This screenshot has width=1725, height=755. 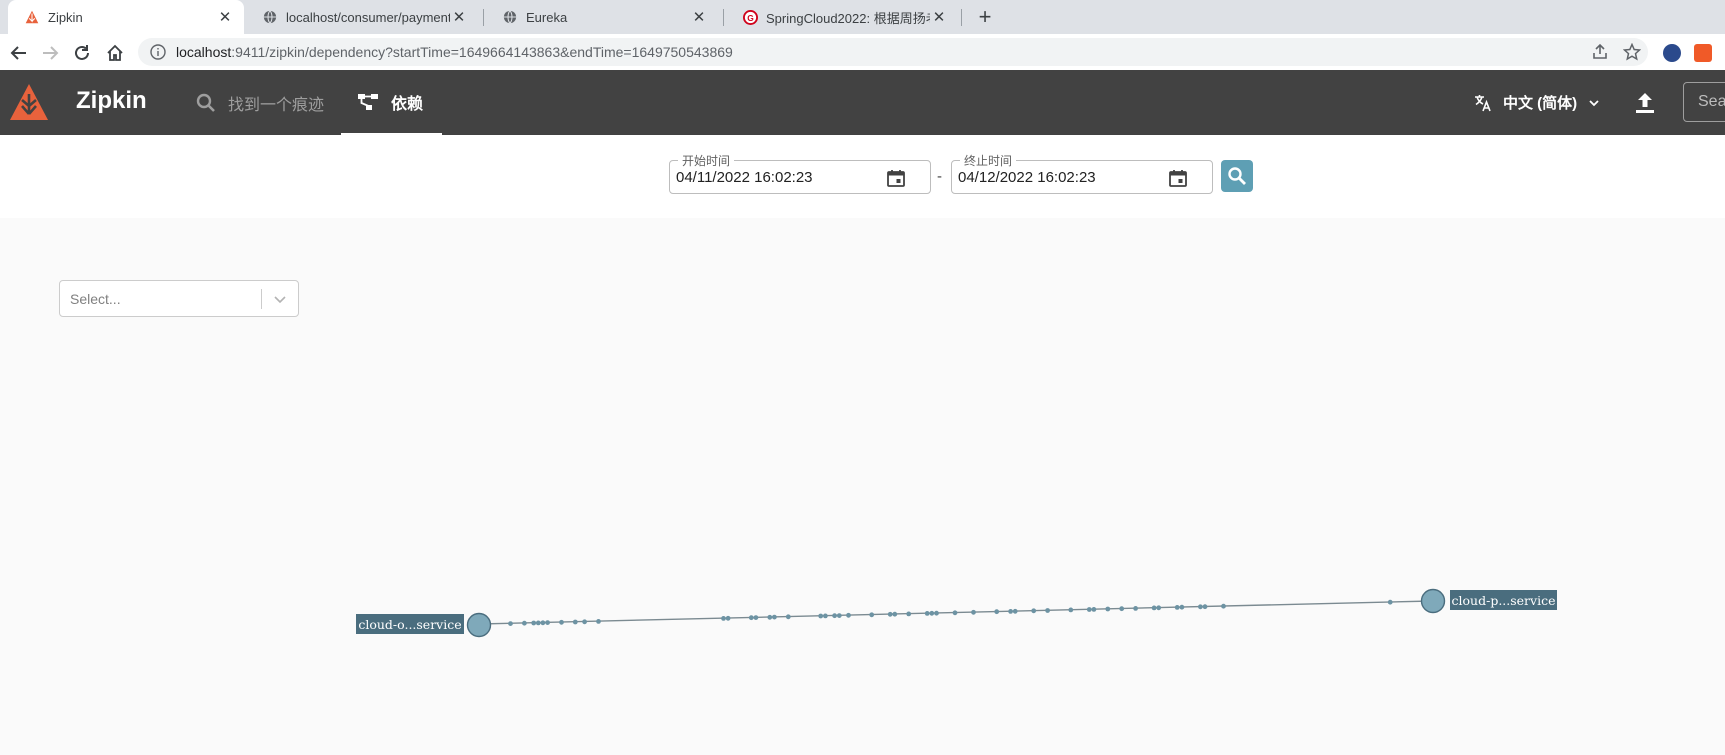 What do you see at coordinates (1503, 600) in the screenshot?
I see `service-node-label: cloud-p...service` at bounding box center [1503, 600].